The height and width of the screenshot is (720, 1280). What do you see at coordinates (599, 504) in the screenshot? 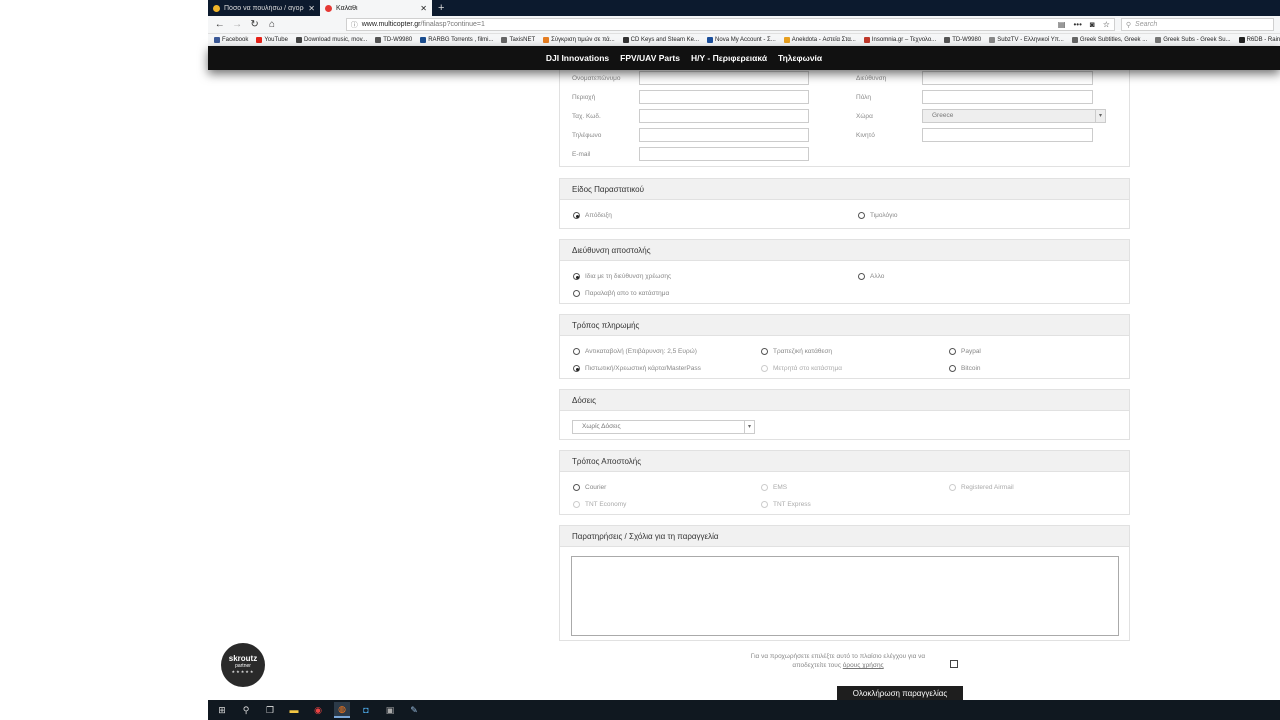
I see `tnt-economy-radio: TNT Economy` at bounding box center [599, 504].